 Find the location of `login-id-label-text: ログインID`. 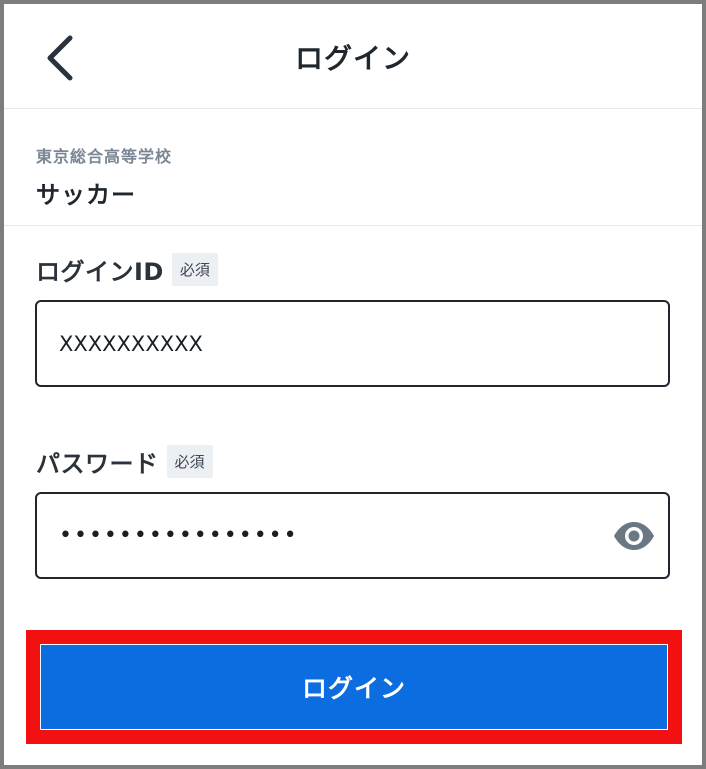

login-id-label-text: ログインID is located at coordinates (100, 272).